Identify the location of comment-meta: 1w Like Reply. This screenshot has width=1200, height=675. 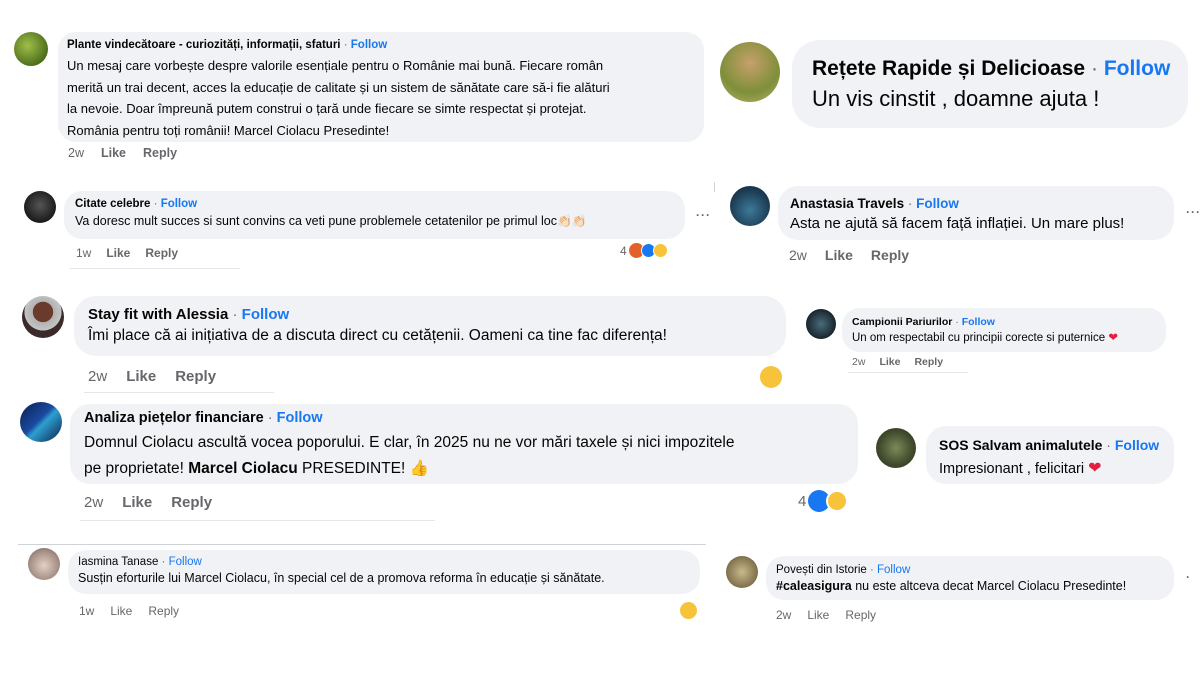
(127, 253).